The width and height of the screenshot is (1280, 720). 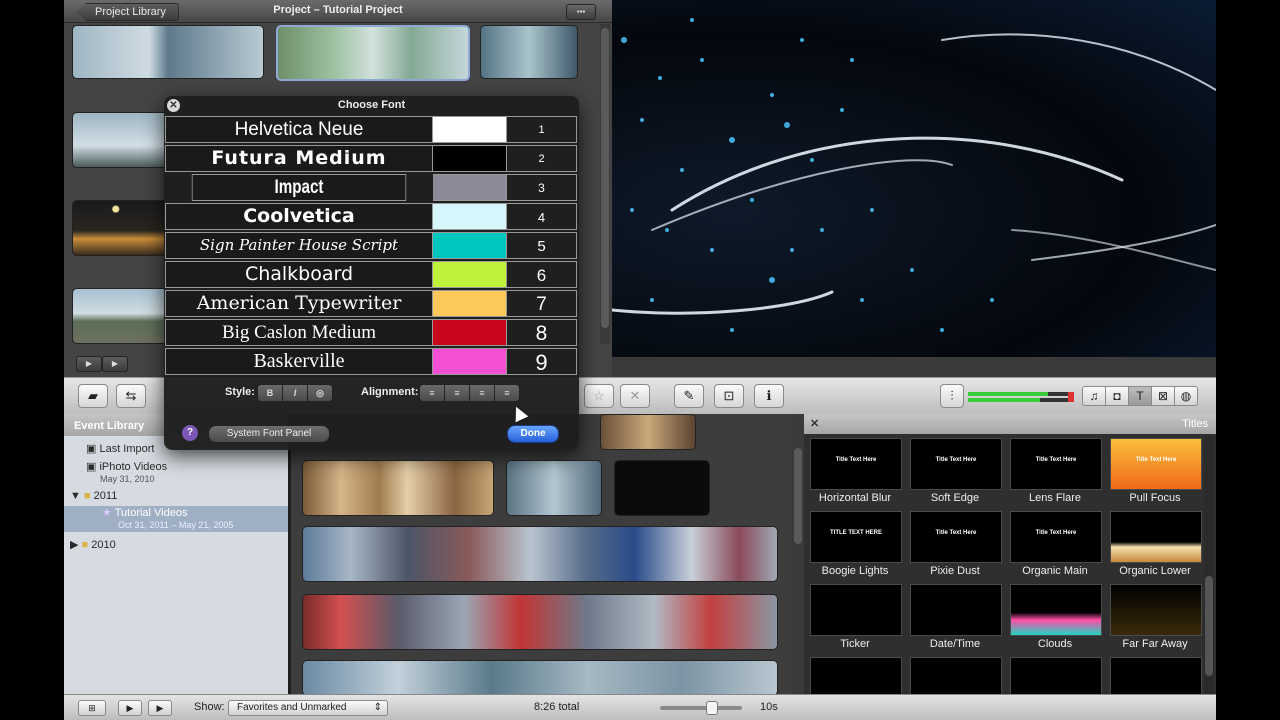 I want to click on play-fullscreen-button: ▶, so click(x=89, y=364).